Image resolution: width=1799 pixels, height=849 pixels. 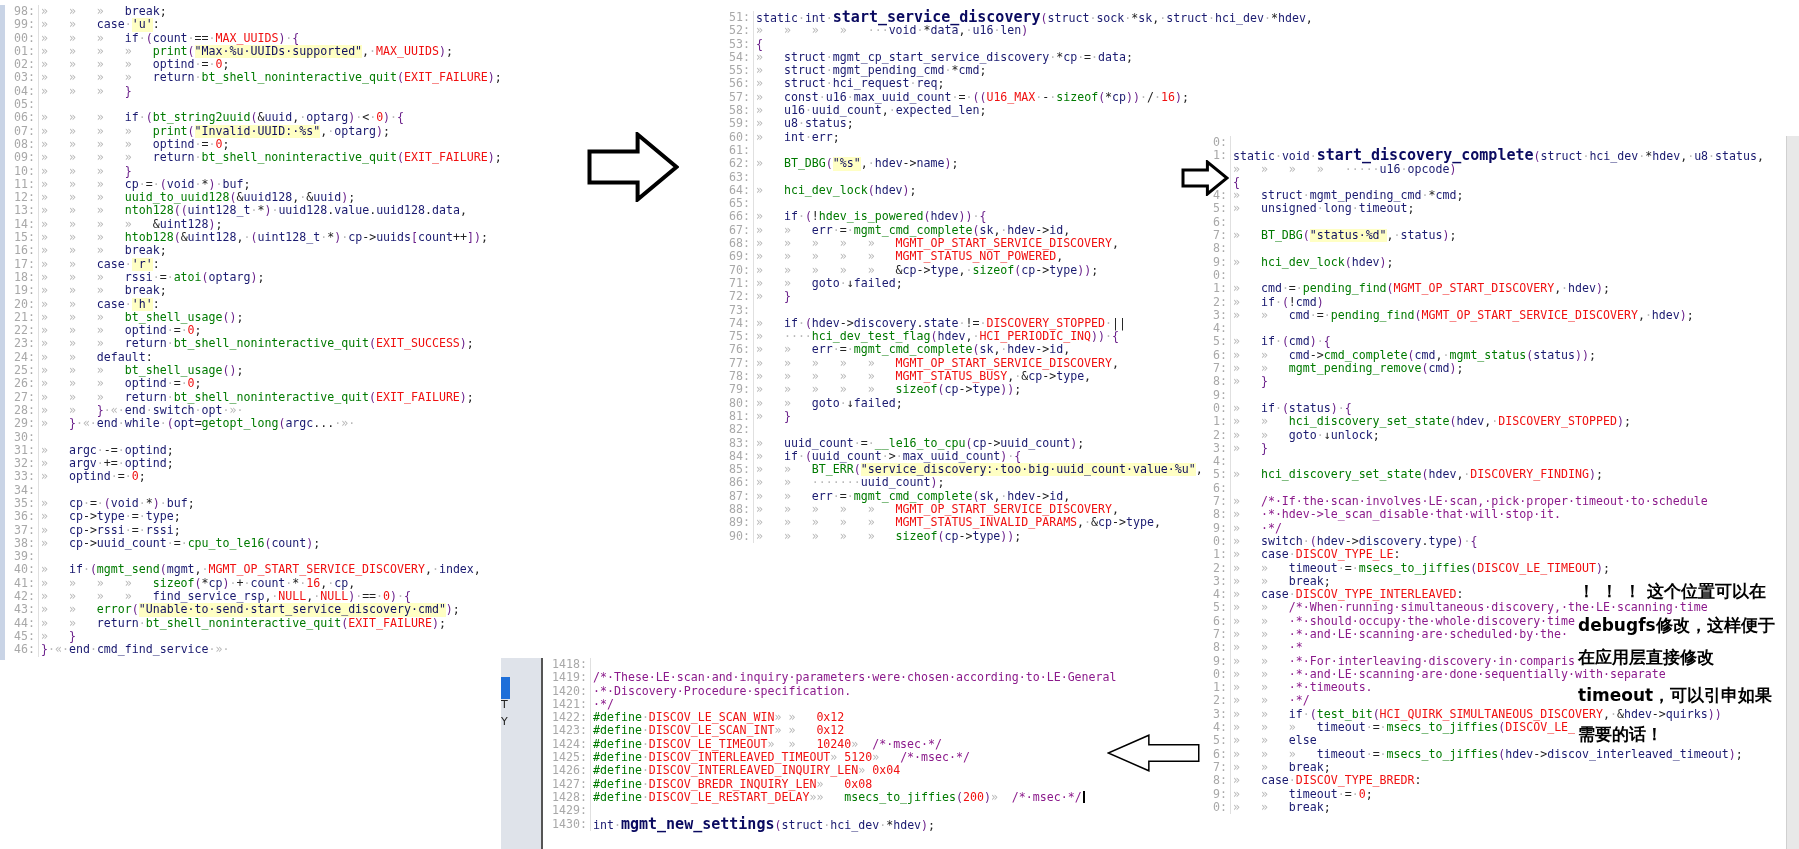 I want to click on code-line: #define·DISCOV_BREDR_INQUIRY_LEN» 0x08, so click(x=733, y=784).